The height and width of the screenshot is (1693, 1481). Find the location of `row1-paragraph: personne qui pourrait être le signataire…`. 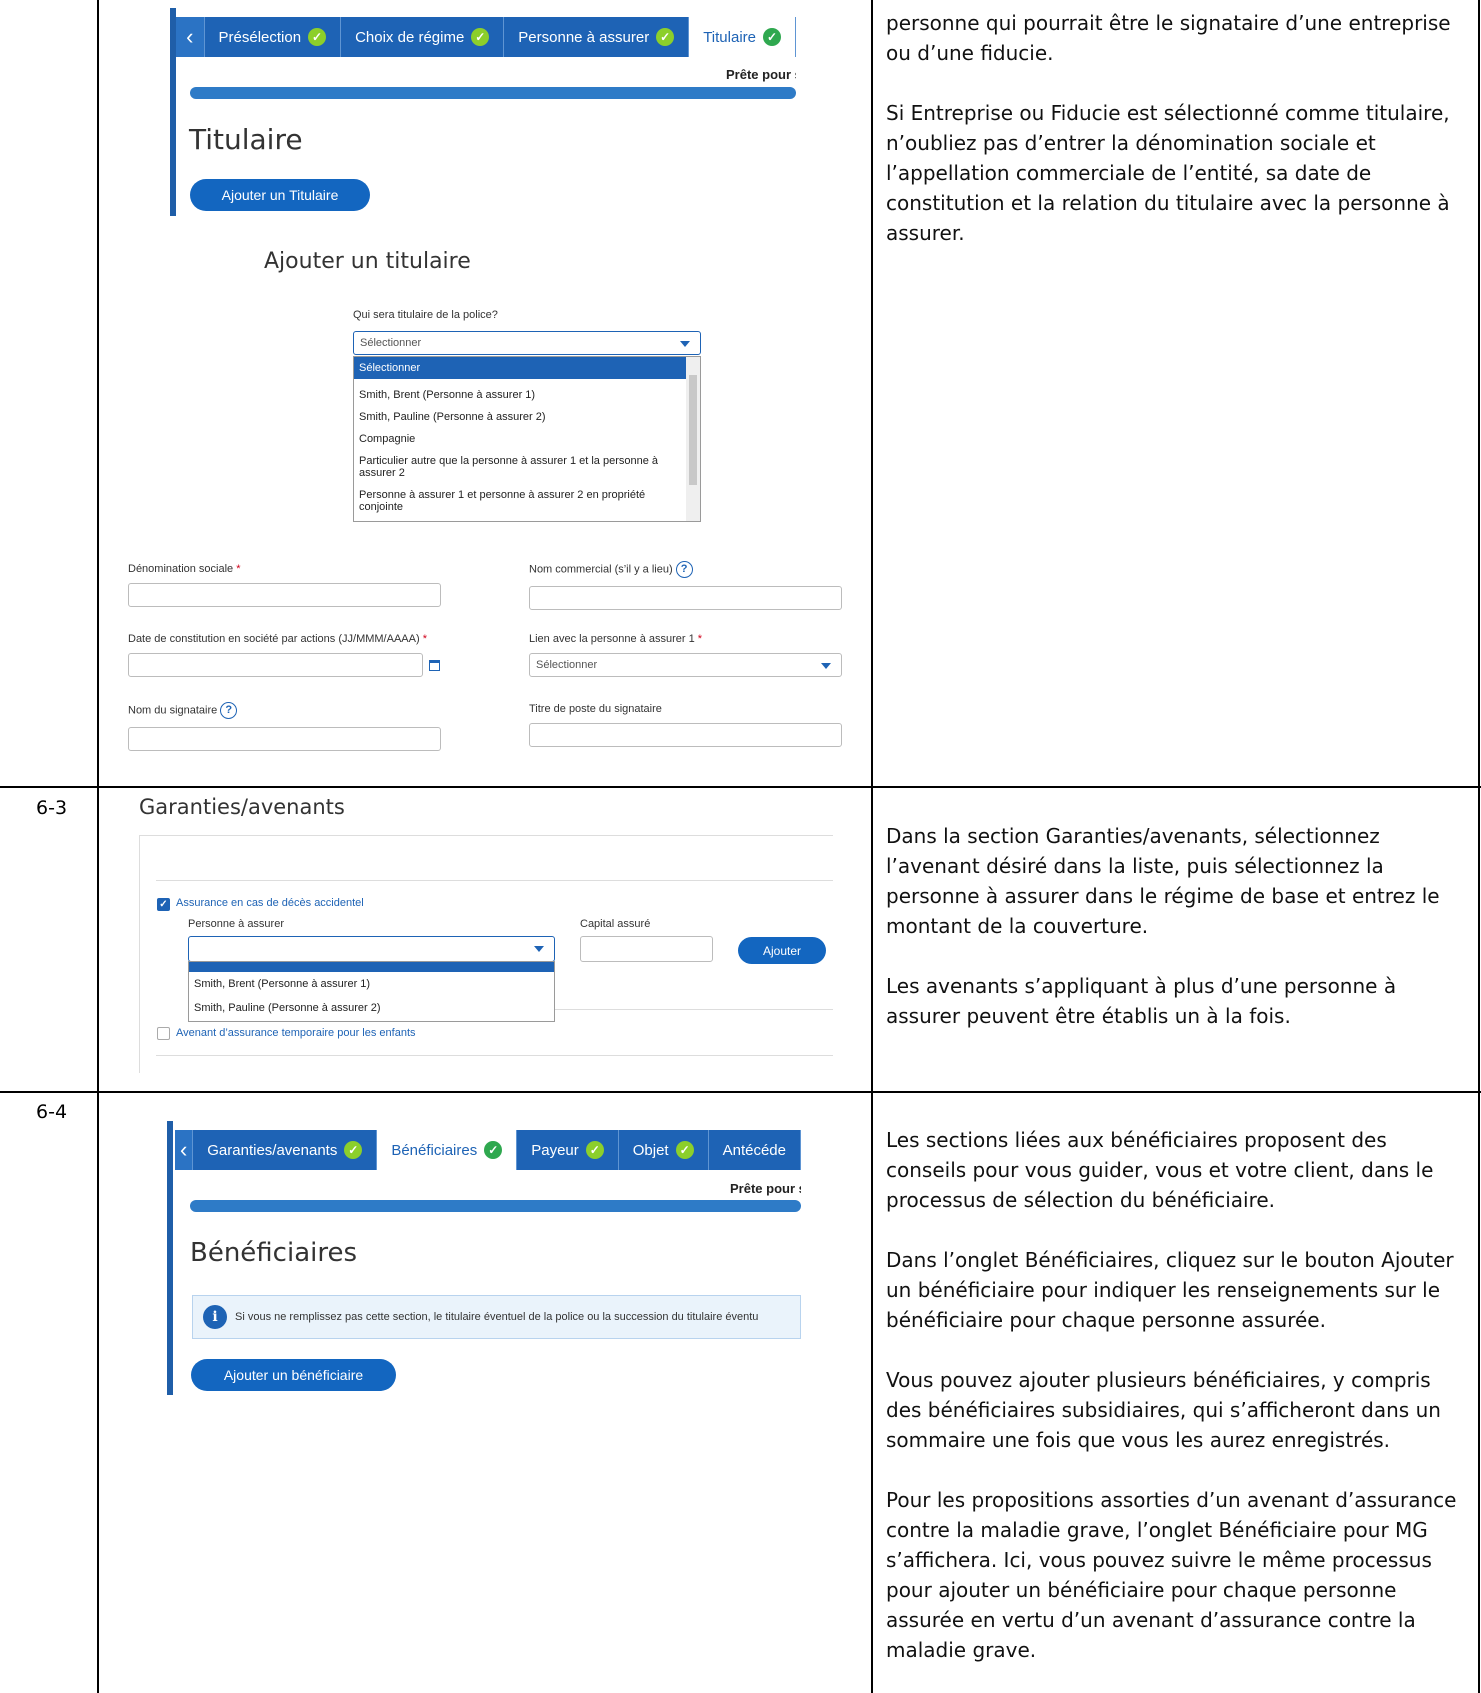

row1-paragraph: personne qui pourrait être le signataire… is located at coordinates (1168, 38).